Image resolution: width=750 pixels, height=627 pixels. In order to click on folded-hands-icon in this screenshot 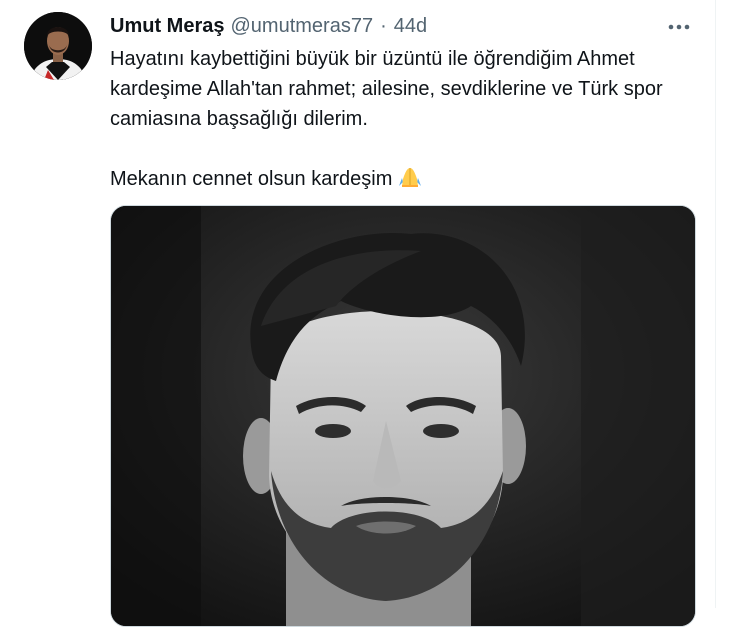, I will do `click(410, 177)`.